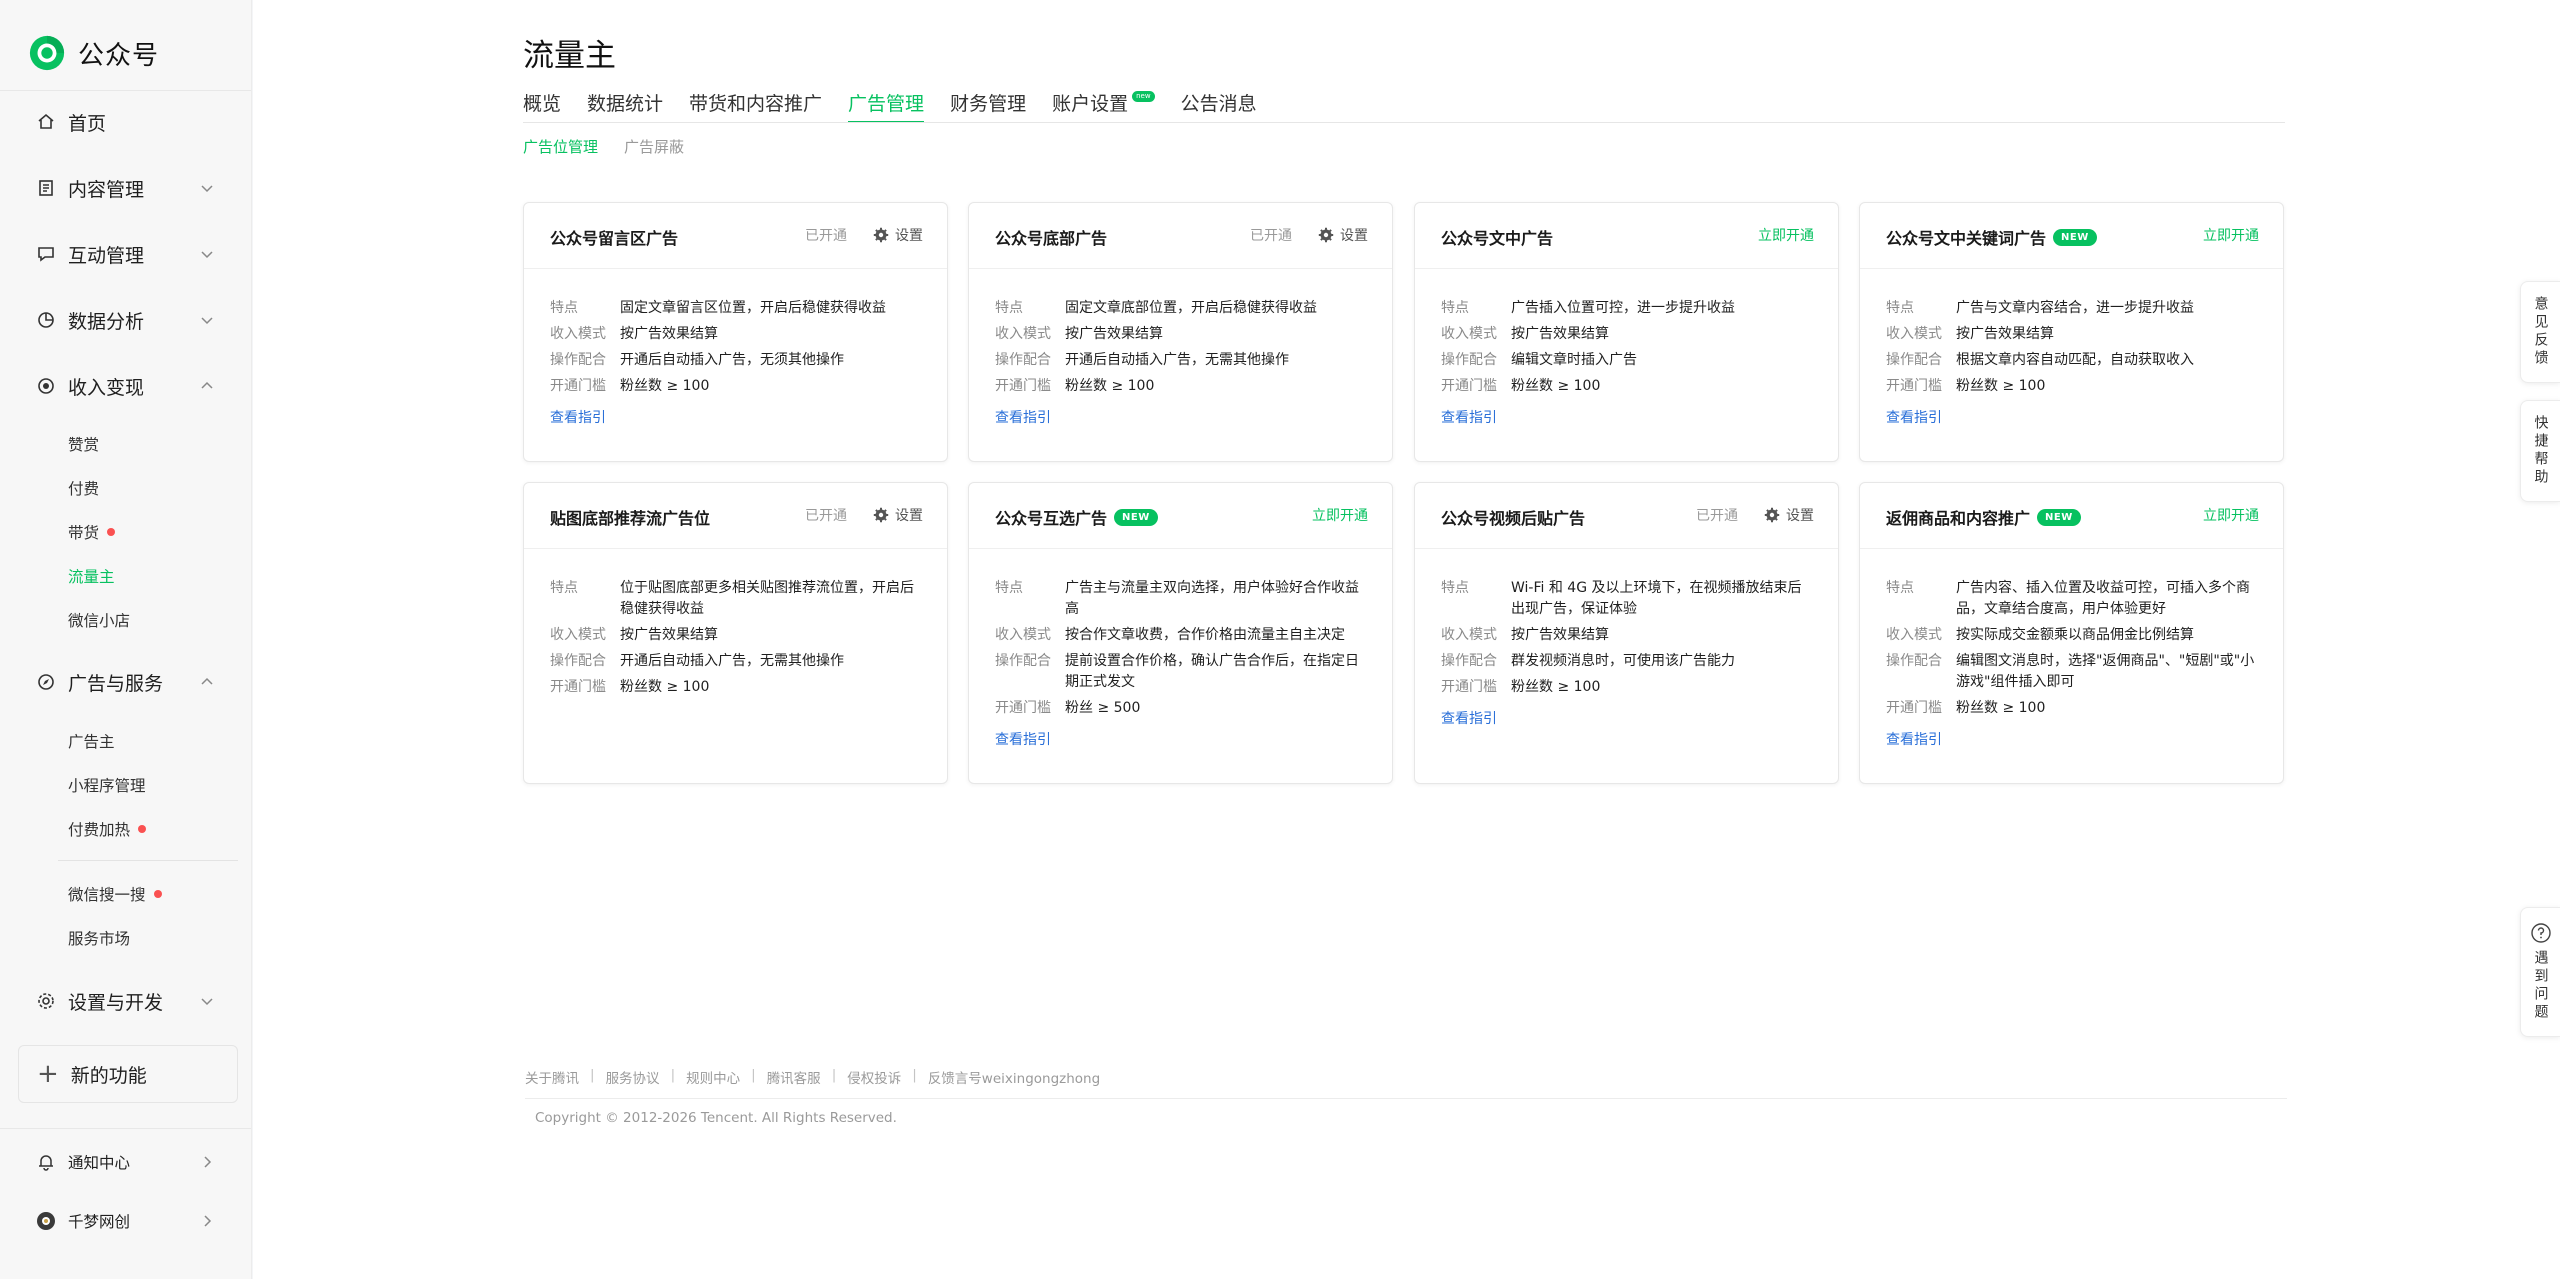 The image size is (2560, 1279). Describe the element at coordinates (83, 444) in the screenshot. I see `sidebar-sub-reward: 赞赏` at that location.